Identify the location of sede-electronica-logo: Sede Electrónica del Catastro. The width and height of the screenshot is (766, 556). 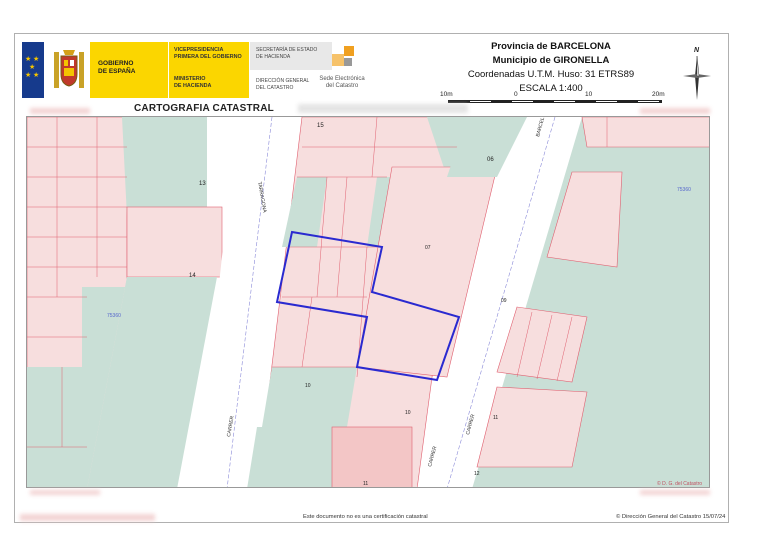
(342, 70).